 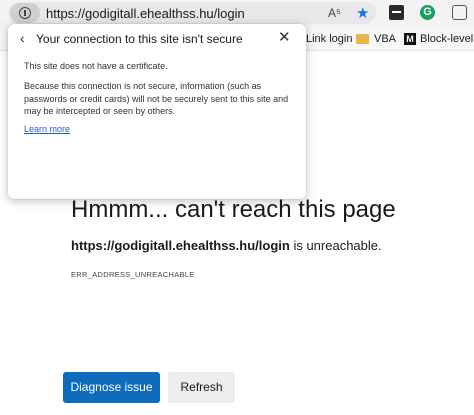 I want to click on site-info-button, so click(x=25, y=13).